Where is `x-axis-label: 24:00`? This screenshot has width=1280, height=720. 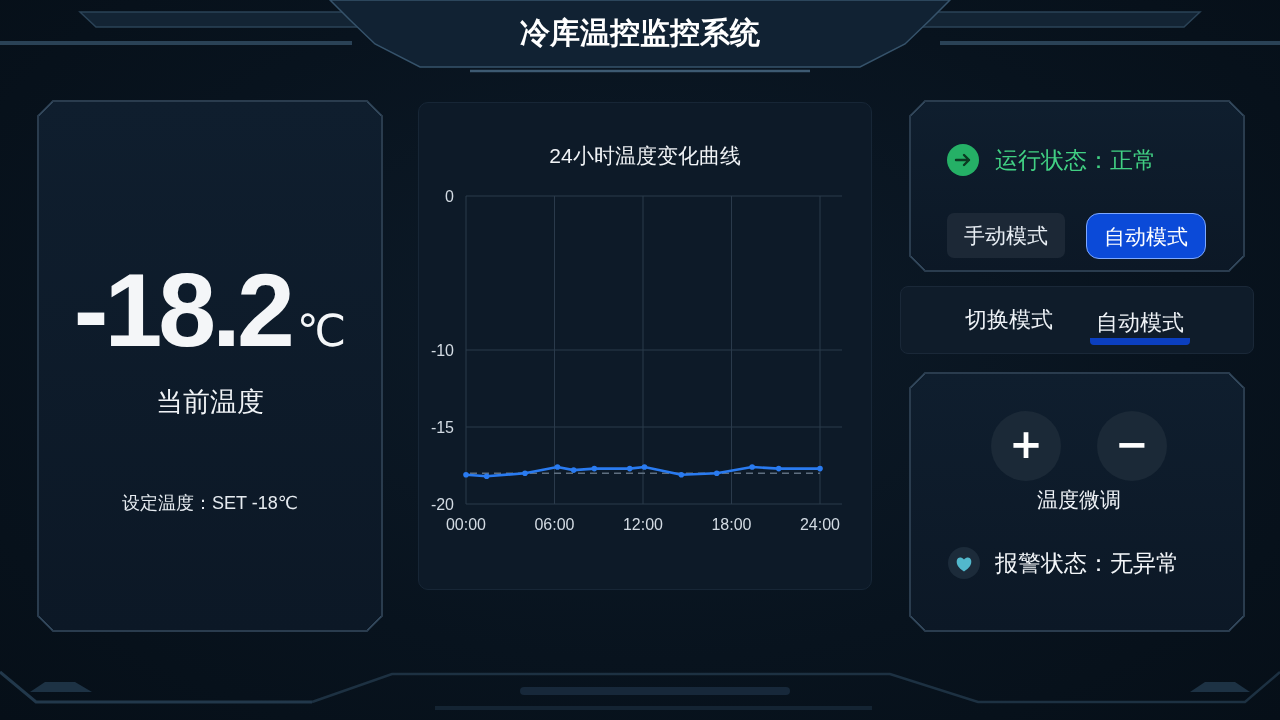 x-axis-label: 24:00 is located at coordinates (820, 524).